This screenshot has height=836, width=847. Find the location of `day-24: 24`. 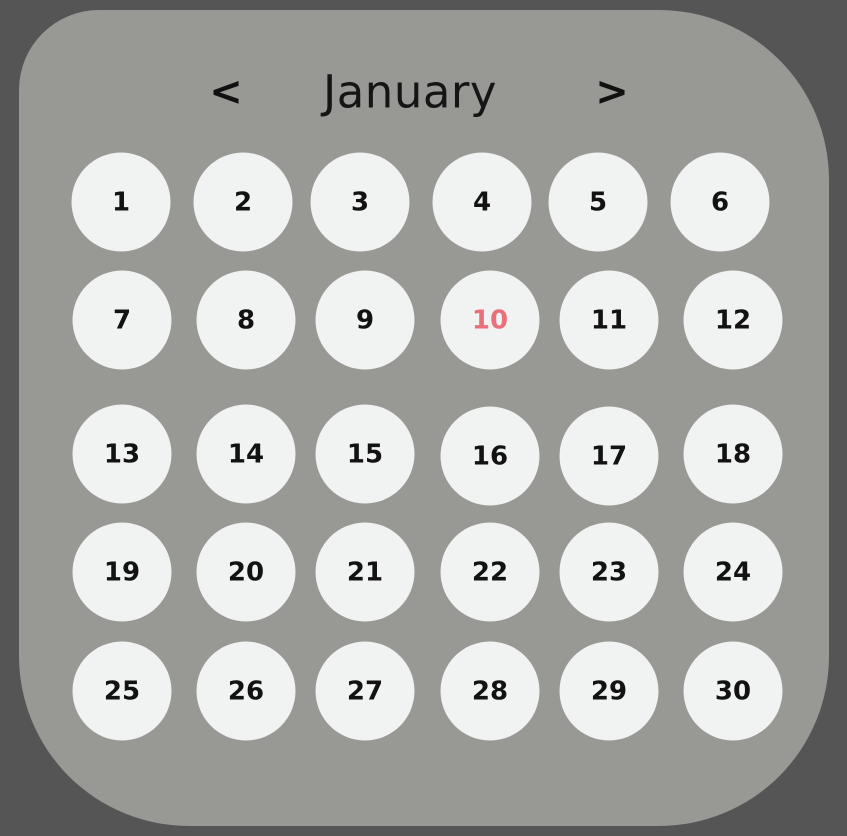

day-24: 24 is located at coordinates (733, 572).